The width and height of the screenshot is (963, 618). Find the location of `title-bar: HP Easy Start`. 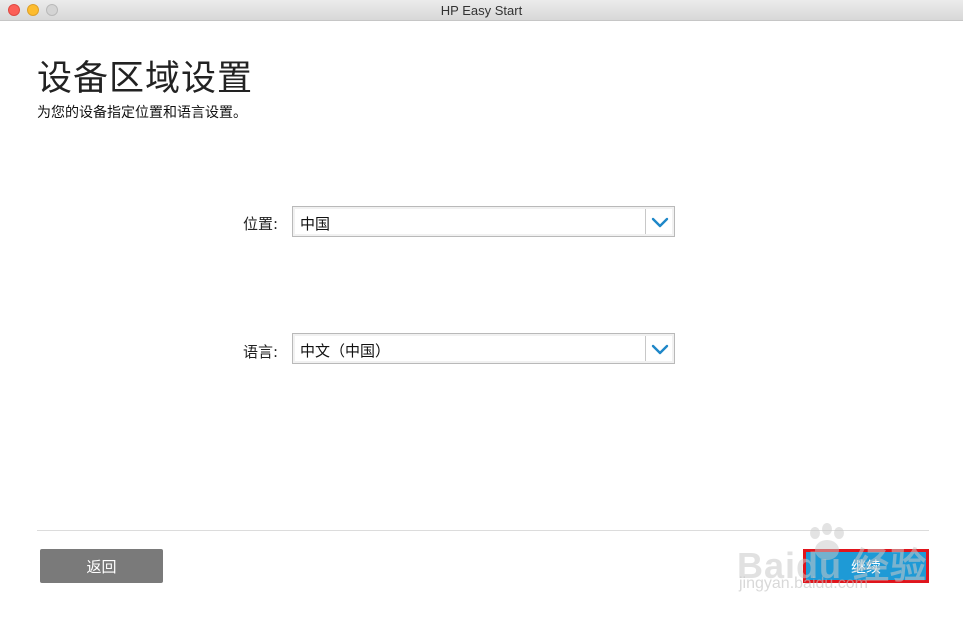

title-bar: HP Easy Start is located at coordinates (481, 10).